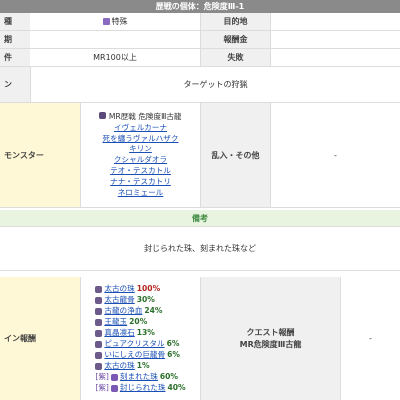 The image size is (400, 400). What do you see at coordinates (141, 193) in the screenshot?
I see `monster-link: ネロミェール` at bounding box center [141, 193].